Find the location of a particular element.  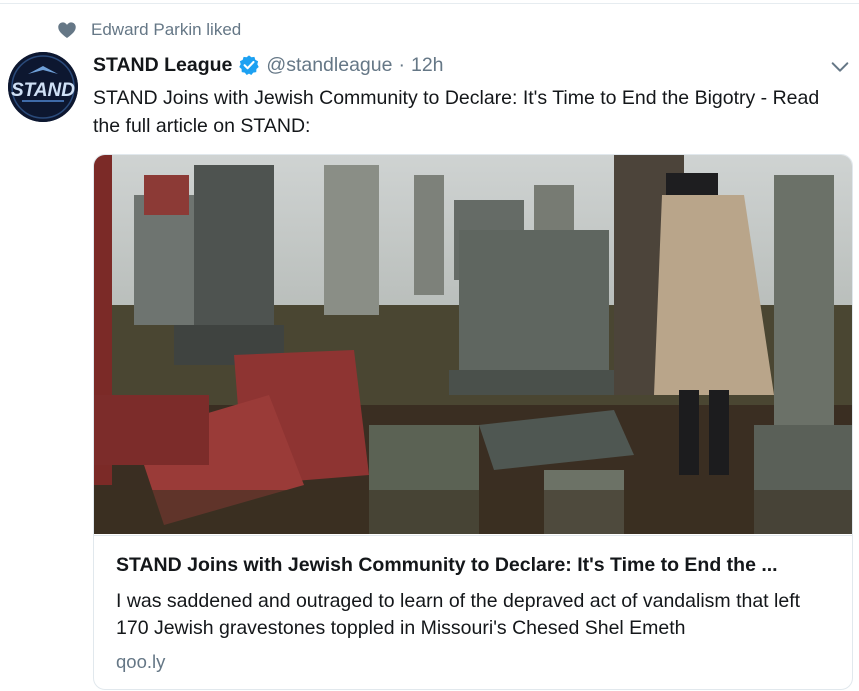

card-domain: qoo.ly is located at coordinates (140, 662).